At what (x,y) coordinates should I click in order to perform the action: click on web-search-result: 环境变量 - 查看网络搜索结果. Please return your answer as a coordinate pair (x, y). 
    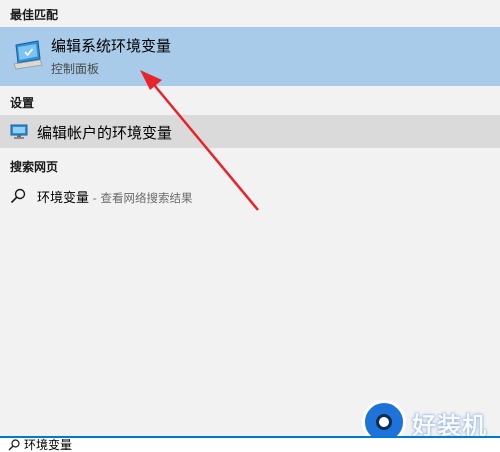
    Looking at the image, I should click on (250, 196).